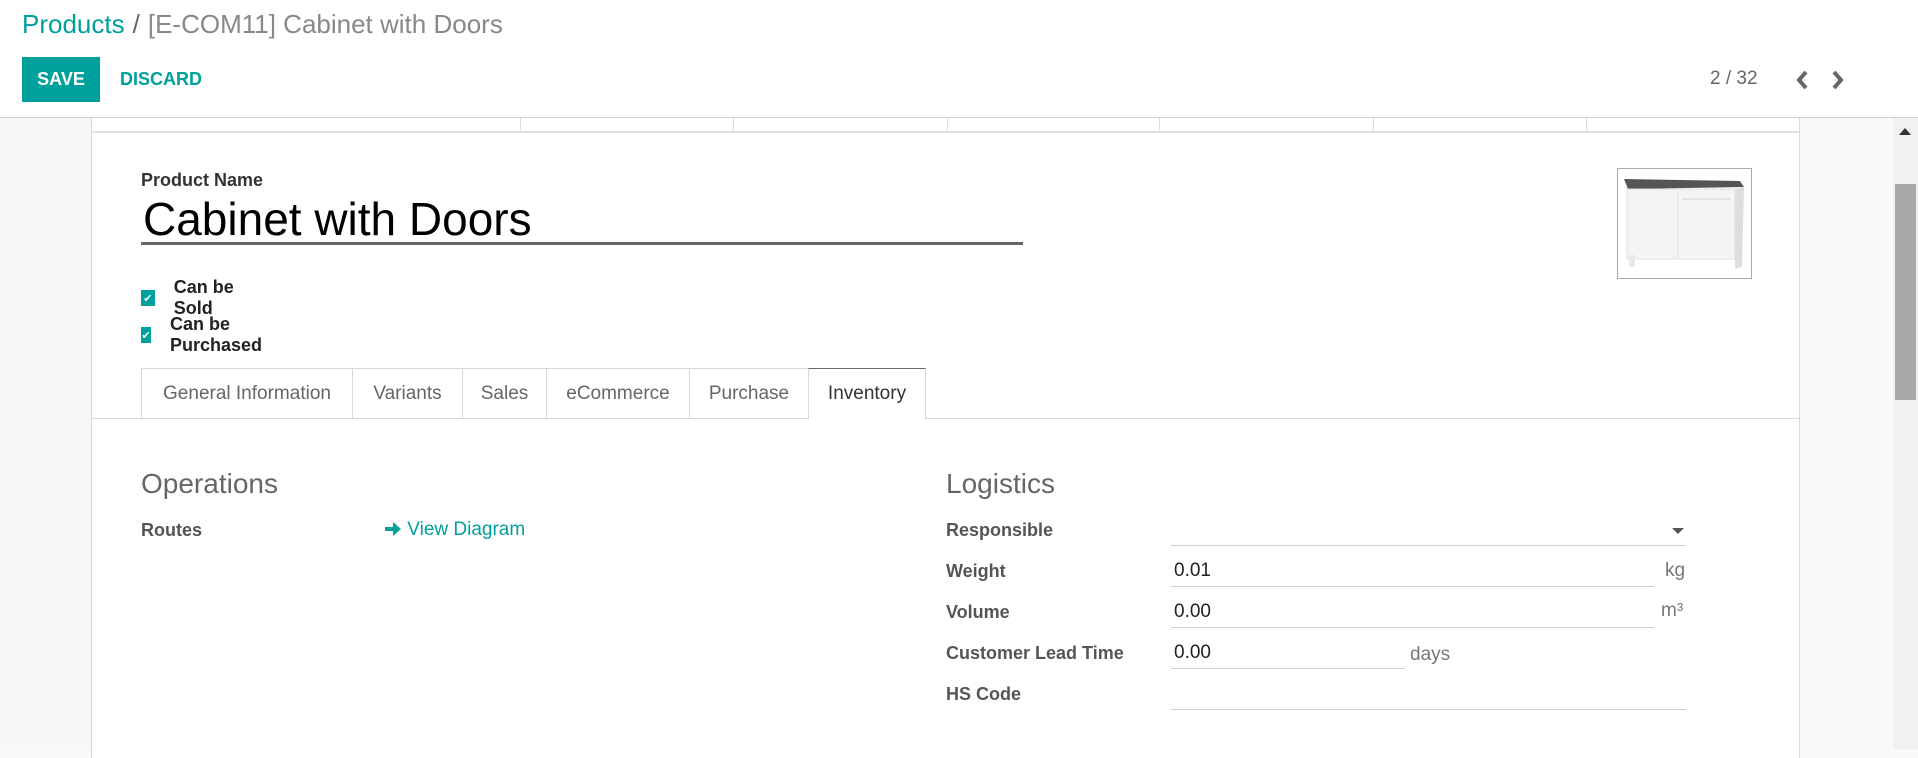  Describe the element at coordinates (1678, 531) in the screenshot. I see `chevron-down-icon` at that location.